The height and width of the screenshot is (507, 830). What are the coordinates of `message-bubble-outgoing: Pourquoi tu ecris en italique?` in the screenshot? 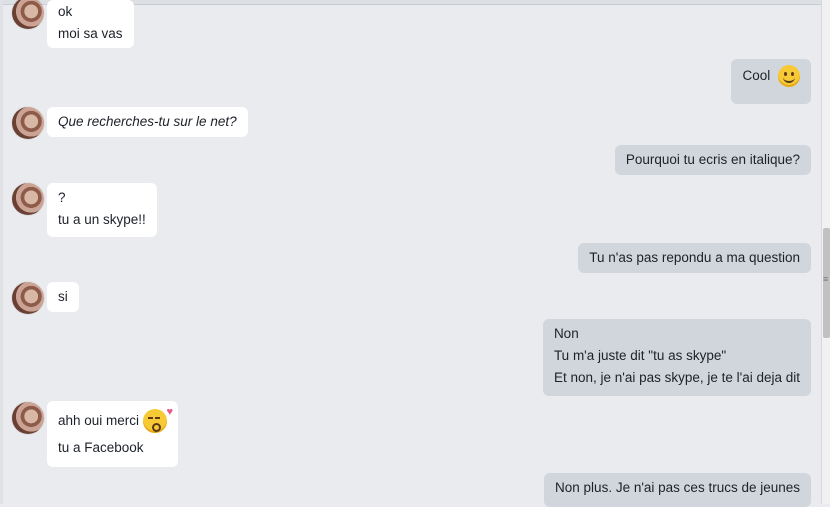 It's located at (712, 160).